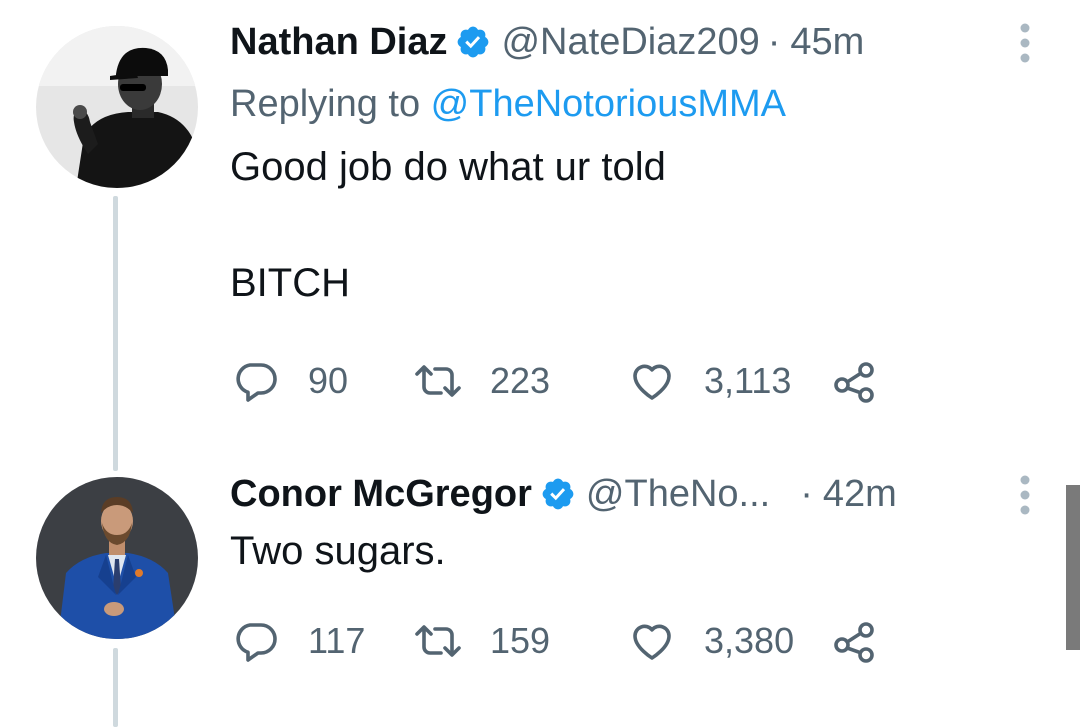  What do you see at coordinates (338, 42) in the screenshot?
I see `author-name: Nathan Diaz` at bounding box center [338, 42].